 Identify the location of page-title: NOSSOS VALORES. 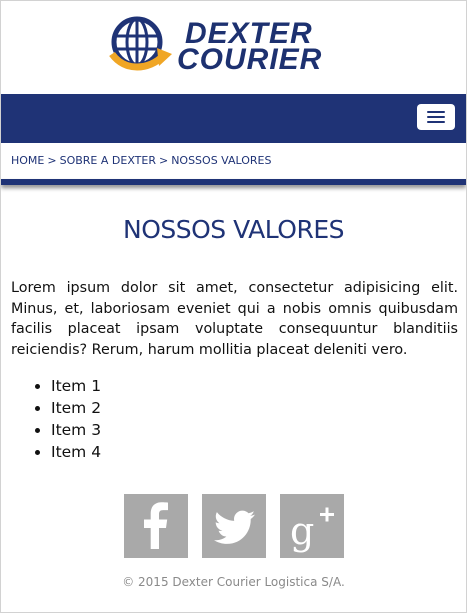
(233, 229).